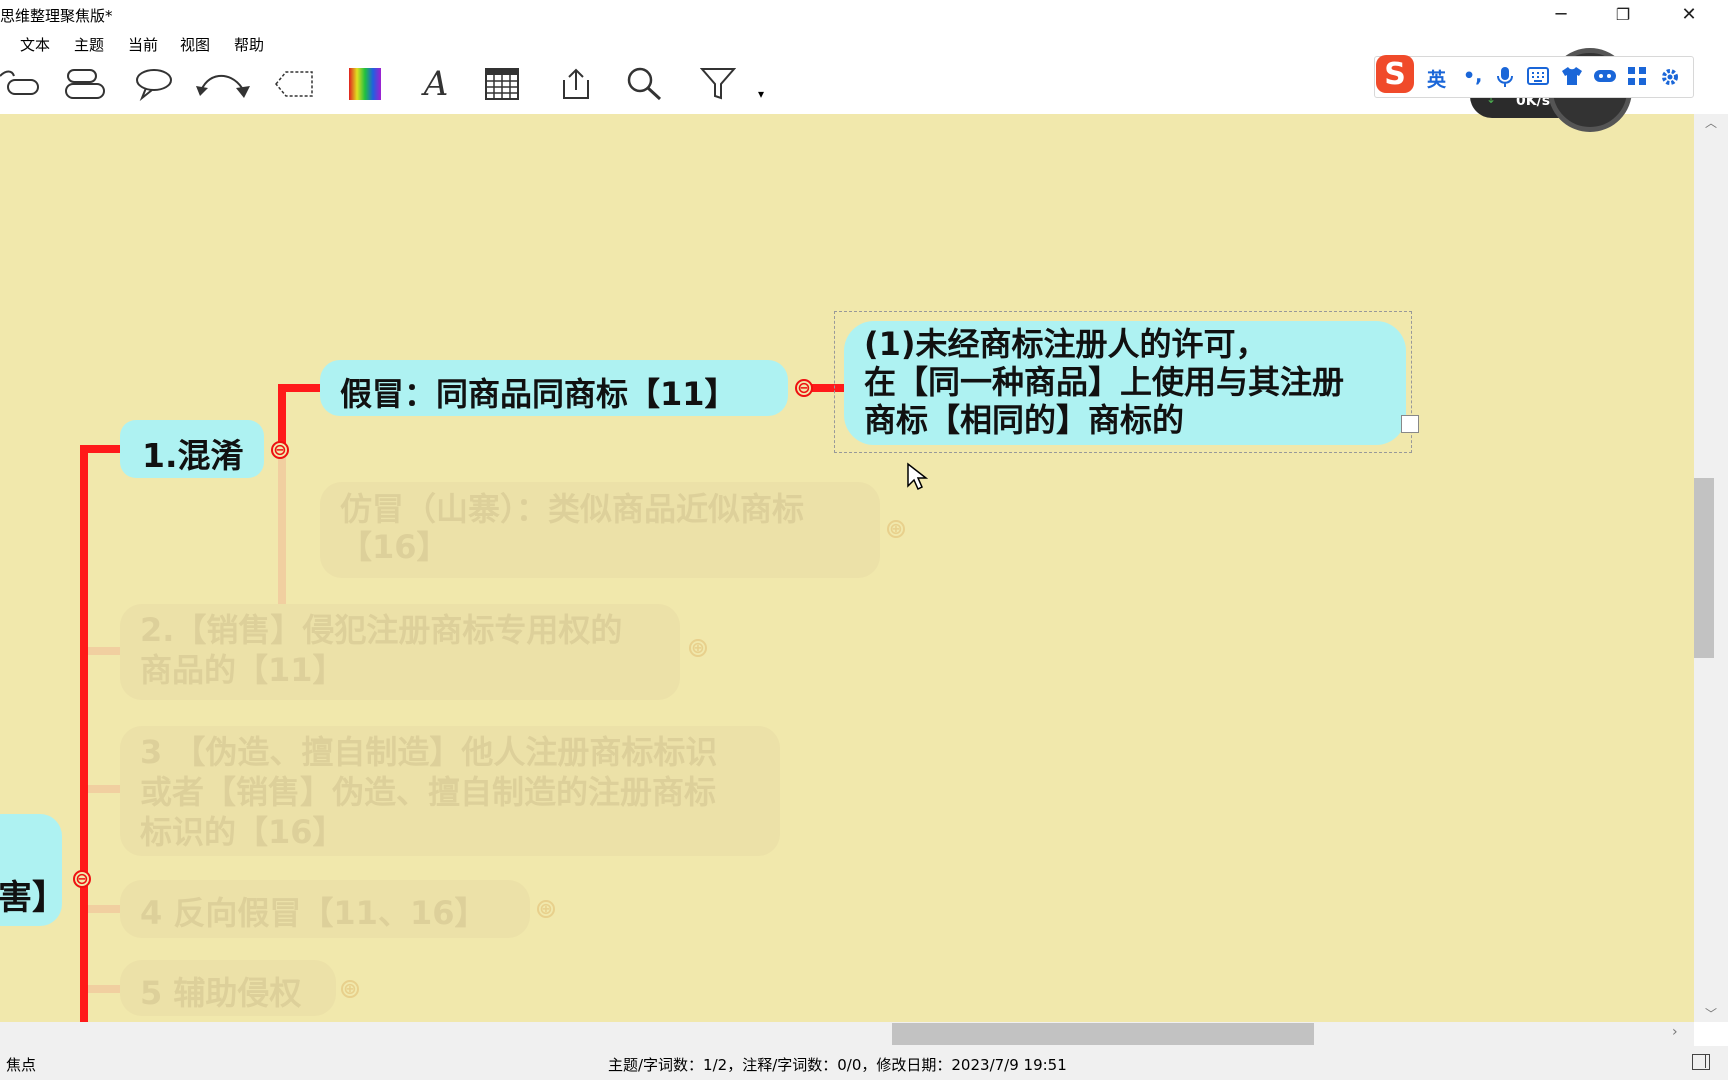  Describe the element at coordinates (1689, 15) in the screenshot. I see `close-button: ✕` at that location.